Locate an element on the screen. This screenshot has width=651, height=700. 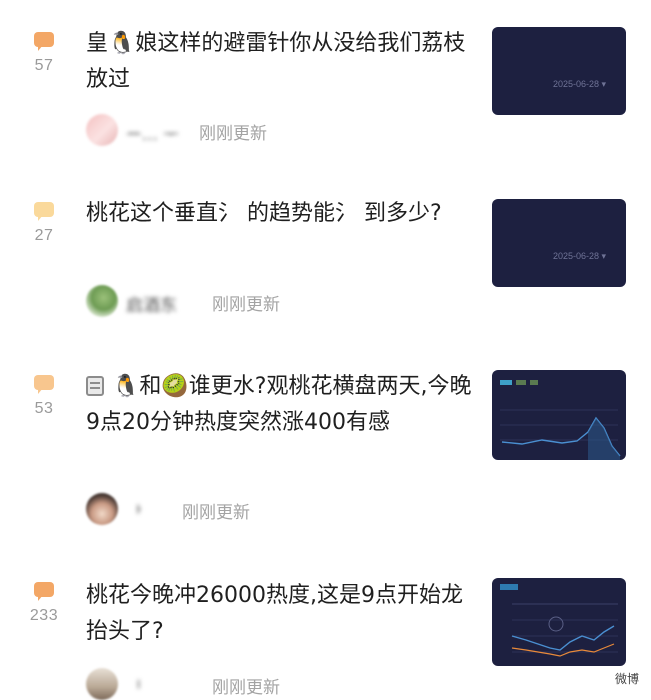
author-name: ᅭ... ᅮ is located at coordinates (152, 132).